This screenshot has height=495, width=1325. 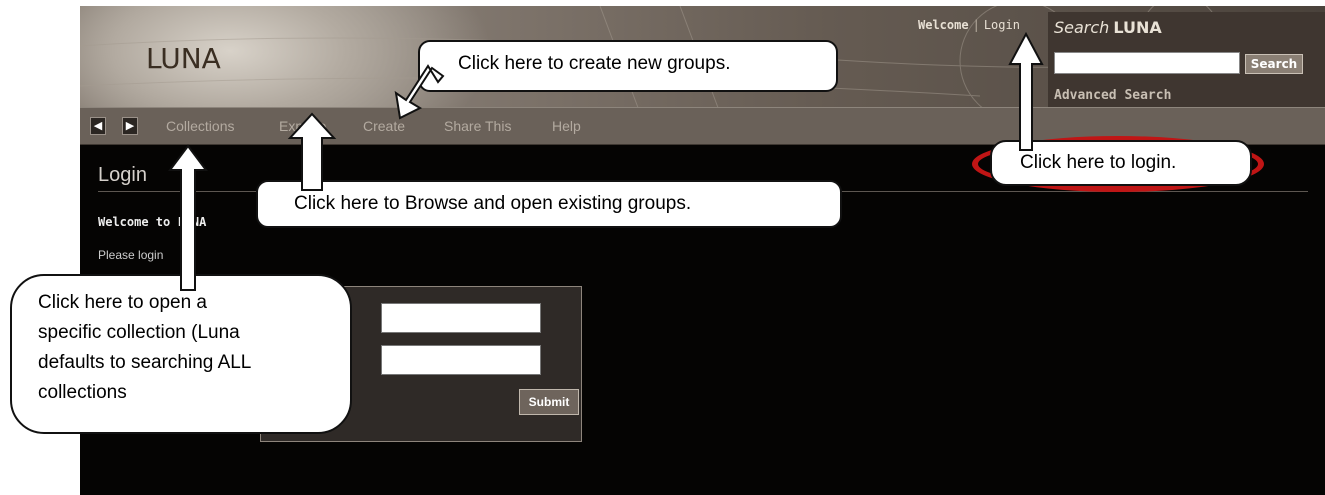 I want to click on arrow-to-explore, so click(x=312, y=151).